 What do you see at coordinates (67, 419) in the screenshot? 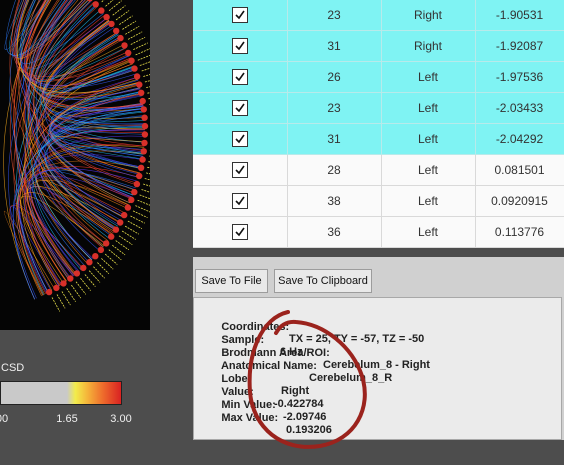
I see `colorbar-tick-mid: 1.65` at bounding box center [67, 419].